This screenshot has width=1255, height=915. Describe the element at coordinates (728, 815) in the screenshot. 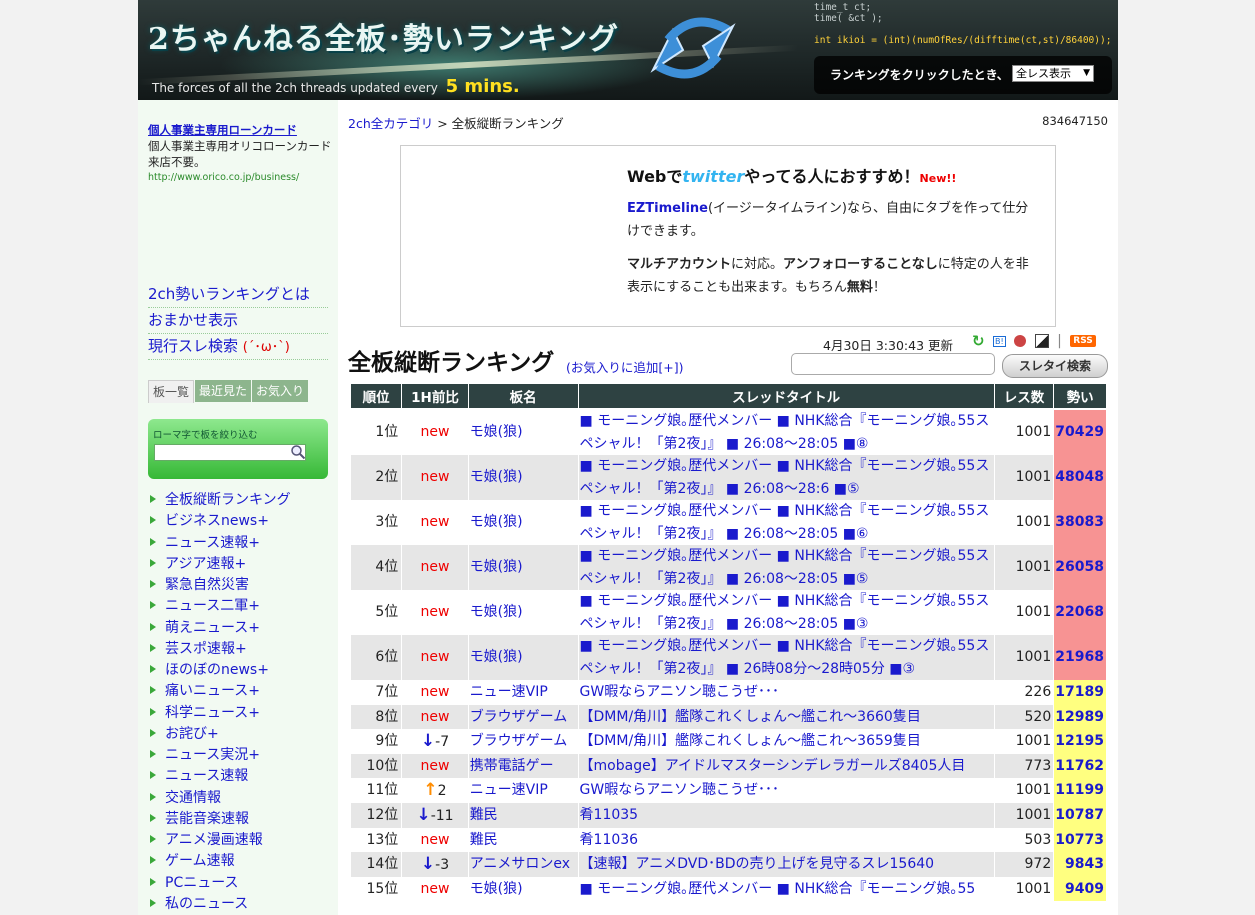

I see `table-row: 12位 ↓-11 難民 肴11035 1001 10787` at that location.